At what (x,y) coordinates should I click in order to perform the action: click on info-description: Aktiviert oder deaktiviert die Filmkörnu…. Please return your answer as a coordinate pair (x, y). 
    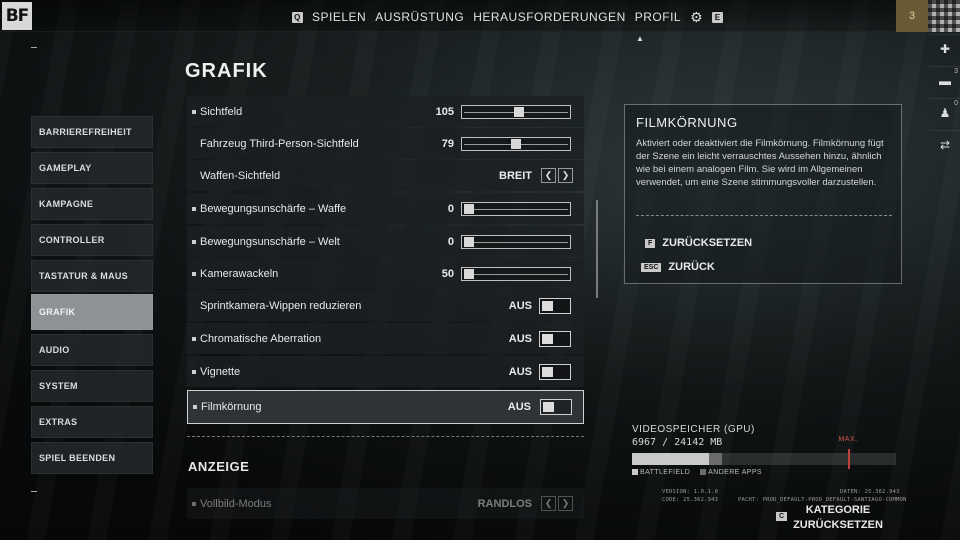
    Looking at the image, I should click on (760, 163).